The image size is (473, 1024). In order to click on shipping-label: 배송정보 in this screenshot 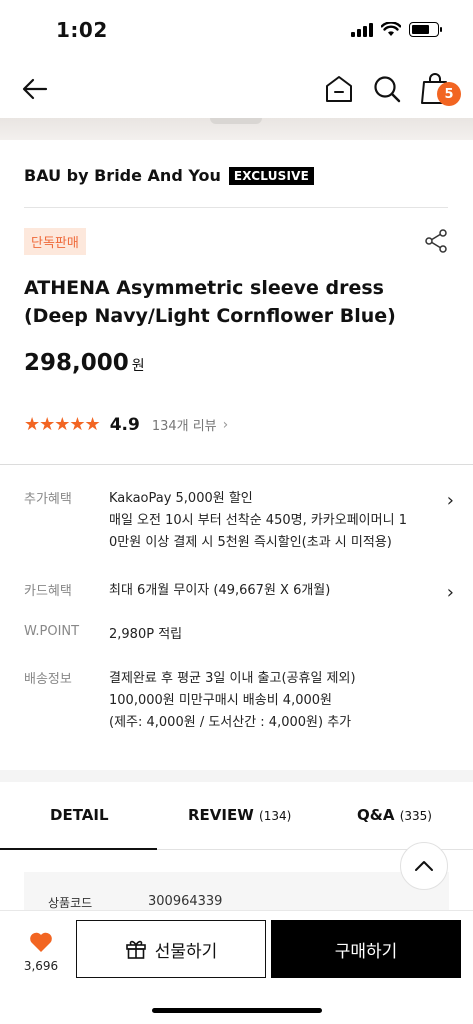, I will do `click(48, 679)`.